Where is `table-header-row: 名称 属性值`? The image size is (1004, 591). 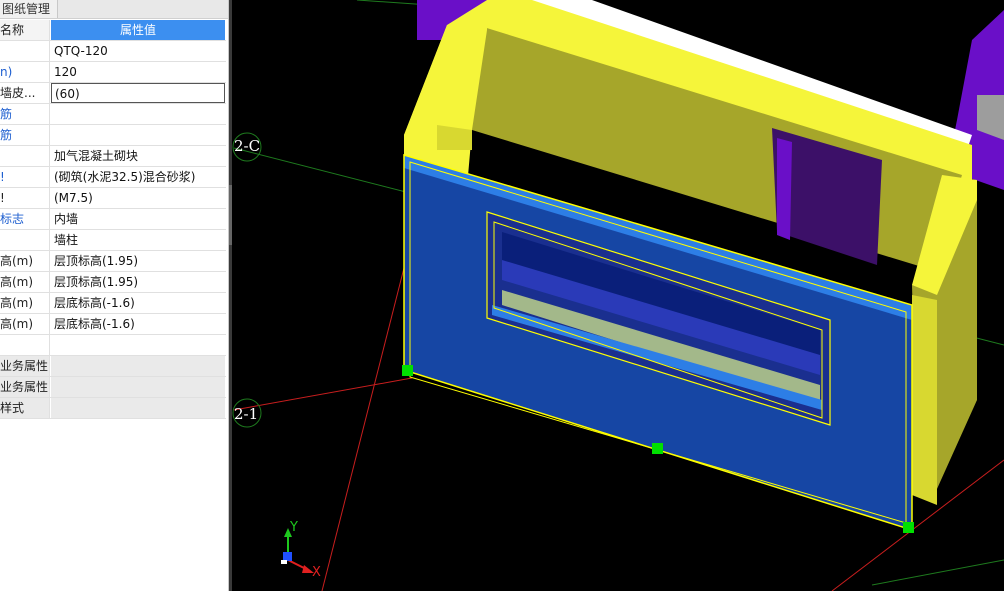 table-header-row: 名称 属性值 is located at coordinates (113, 30).